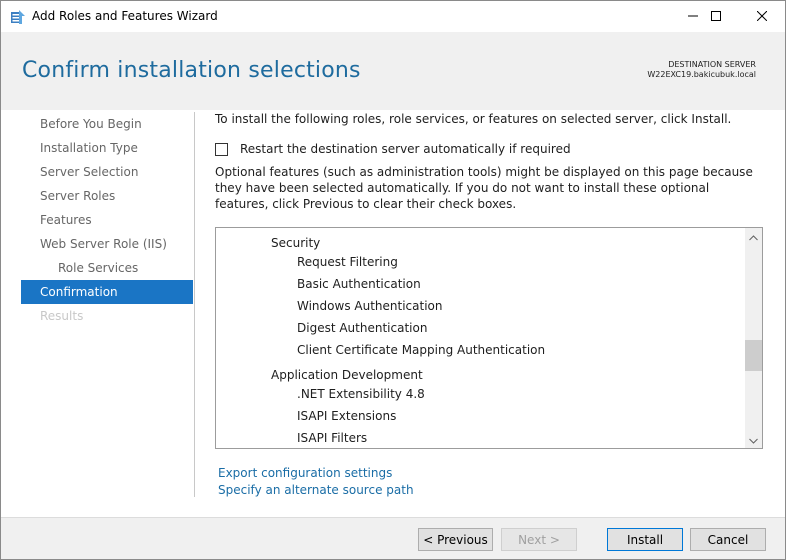 This screenshot has width=786, height=560. What do you see at coordinates (753, 338) in the screenshot?
I see `list-scrollbar` at bounding box center [753, 338].